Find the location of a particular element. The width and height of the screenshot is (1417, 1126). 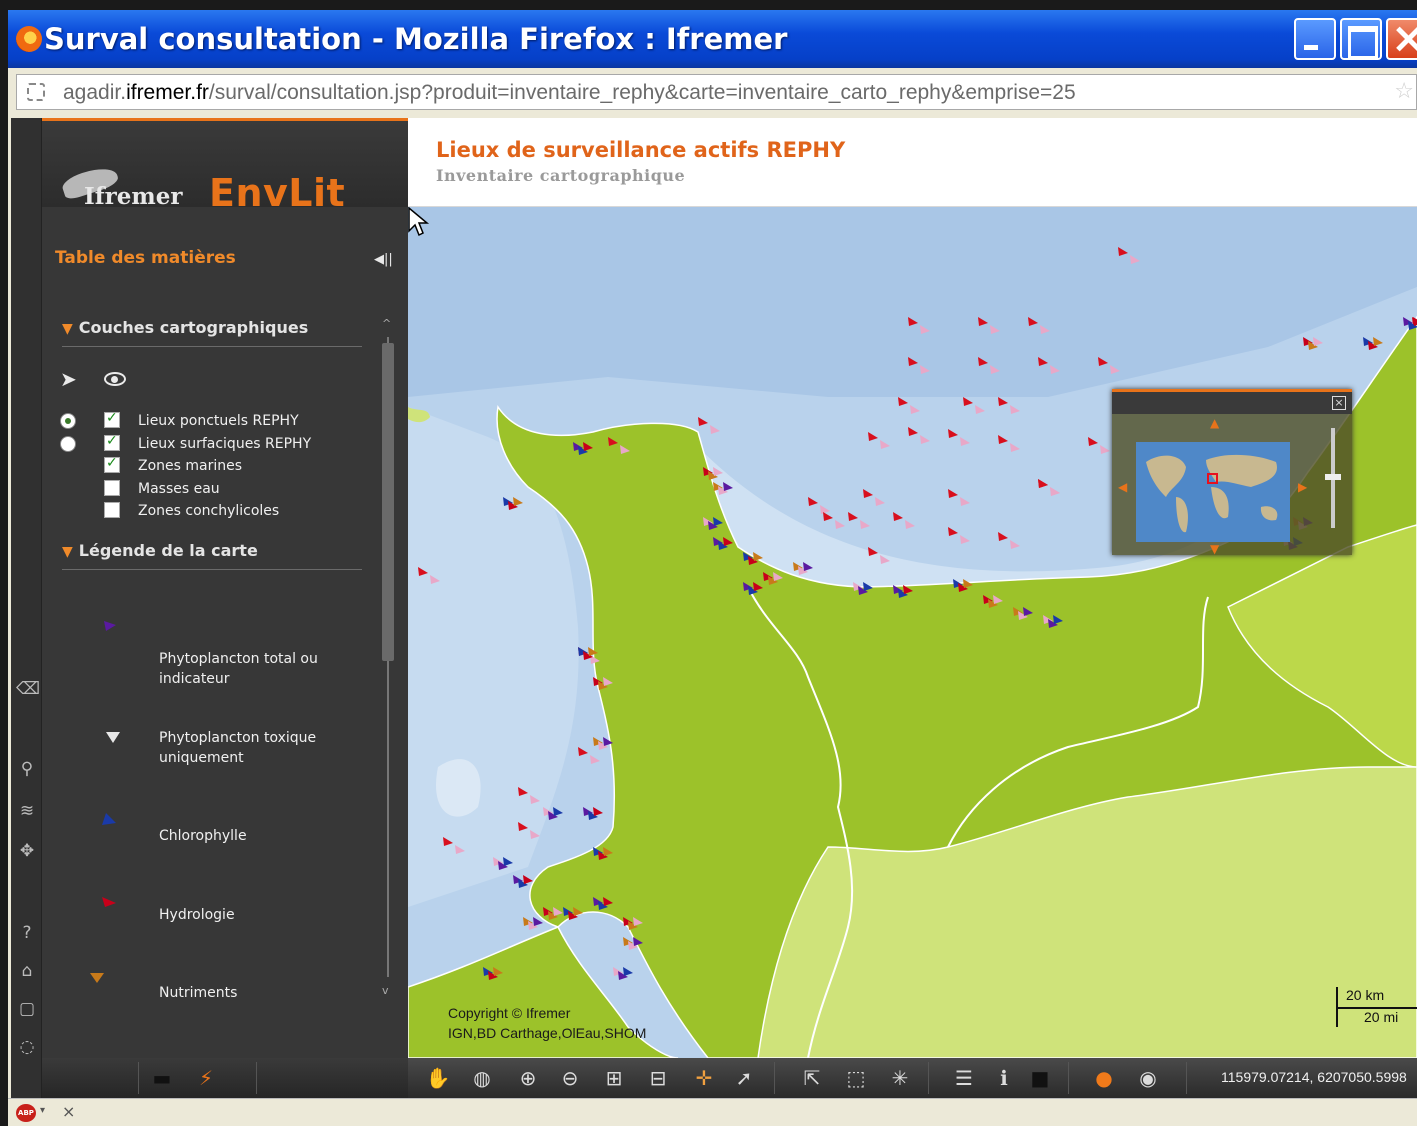

overview-zoom-knob is located at coordinates (1333, 477).